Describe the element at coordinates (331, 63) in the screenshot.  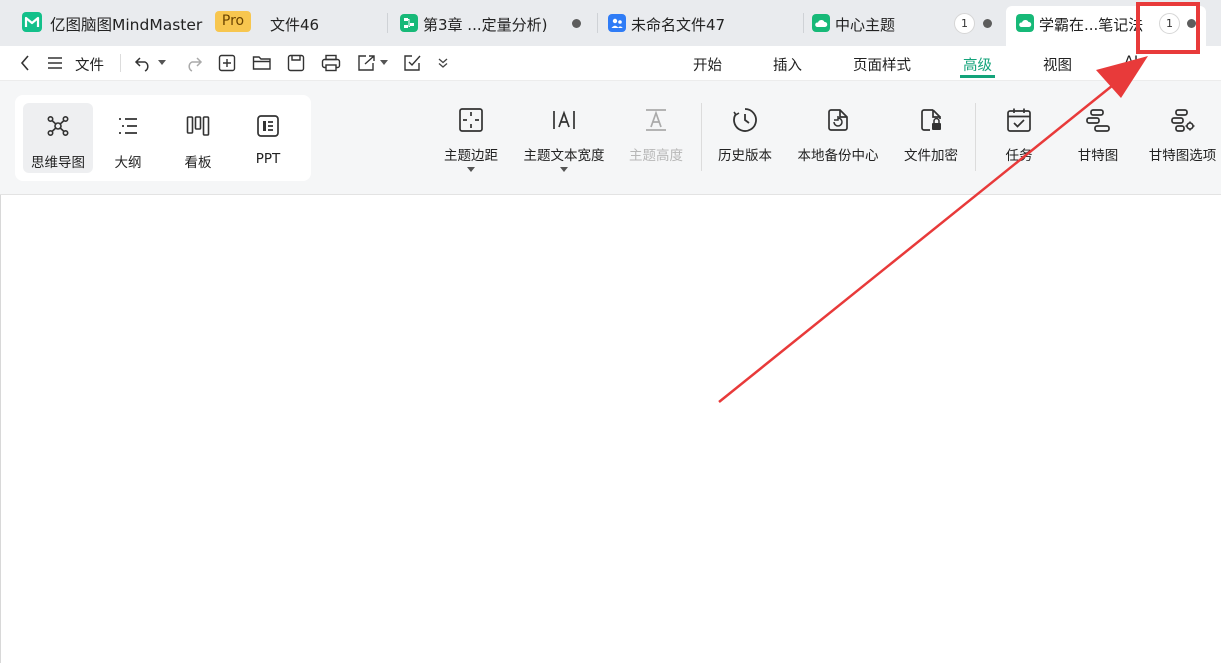
I see `print-icon` at that location.